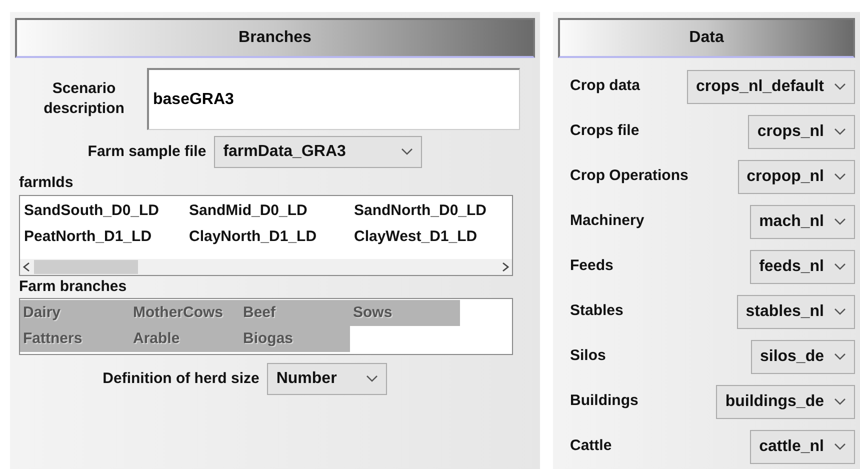 This screenshot has height=469, width=860. I want to click on field-label: Machinery, so click(607, 221).